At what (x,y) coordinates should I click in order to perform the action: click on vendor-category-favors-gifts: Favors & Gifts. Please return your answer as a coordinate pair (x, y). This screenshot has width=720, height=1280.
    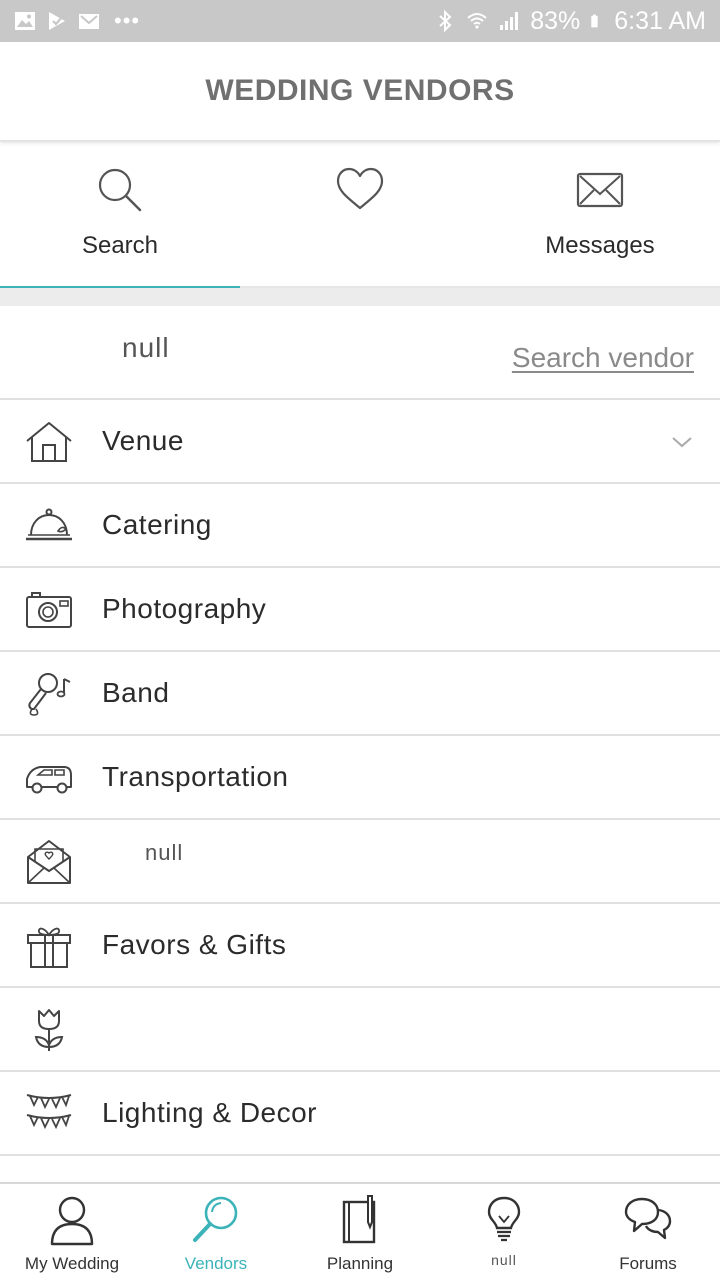
    Looking at the image, I should click on (360, 946).